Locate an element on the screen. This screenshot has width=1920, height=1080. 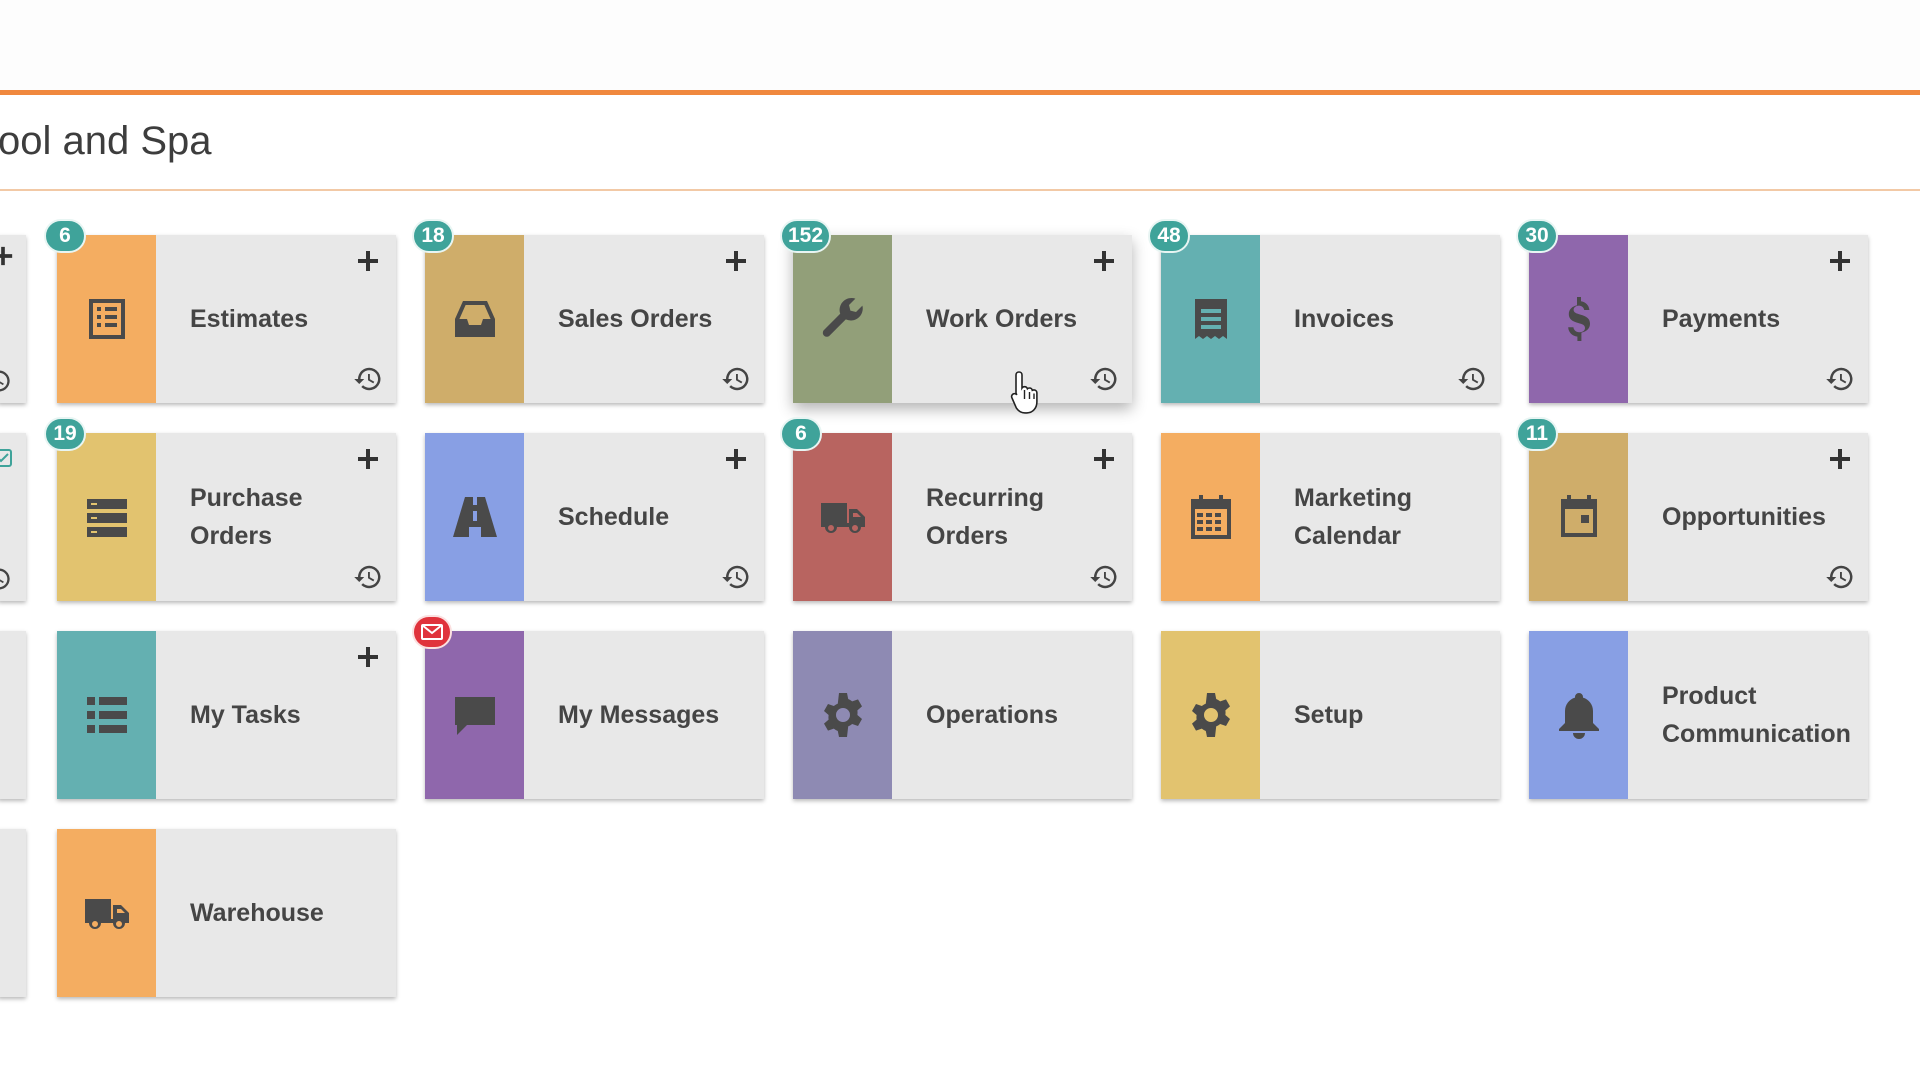
bullet-list-icon is located at coordinates (106, 715).